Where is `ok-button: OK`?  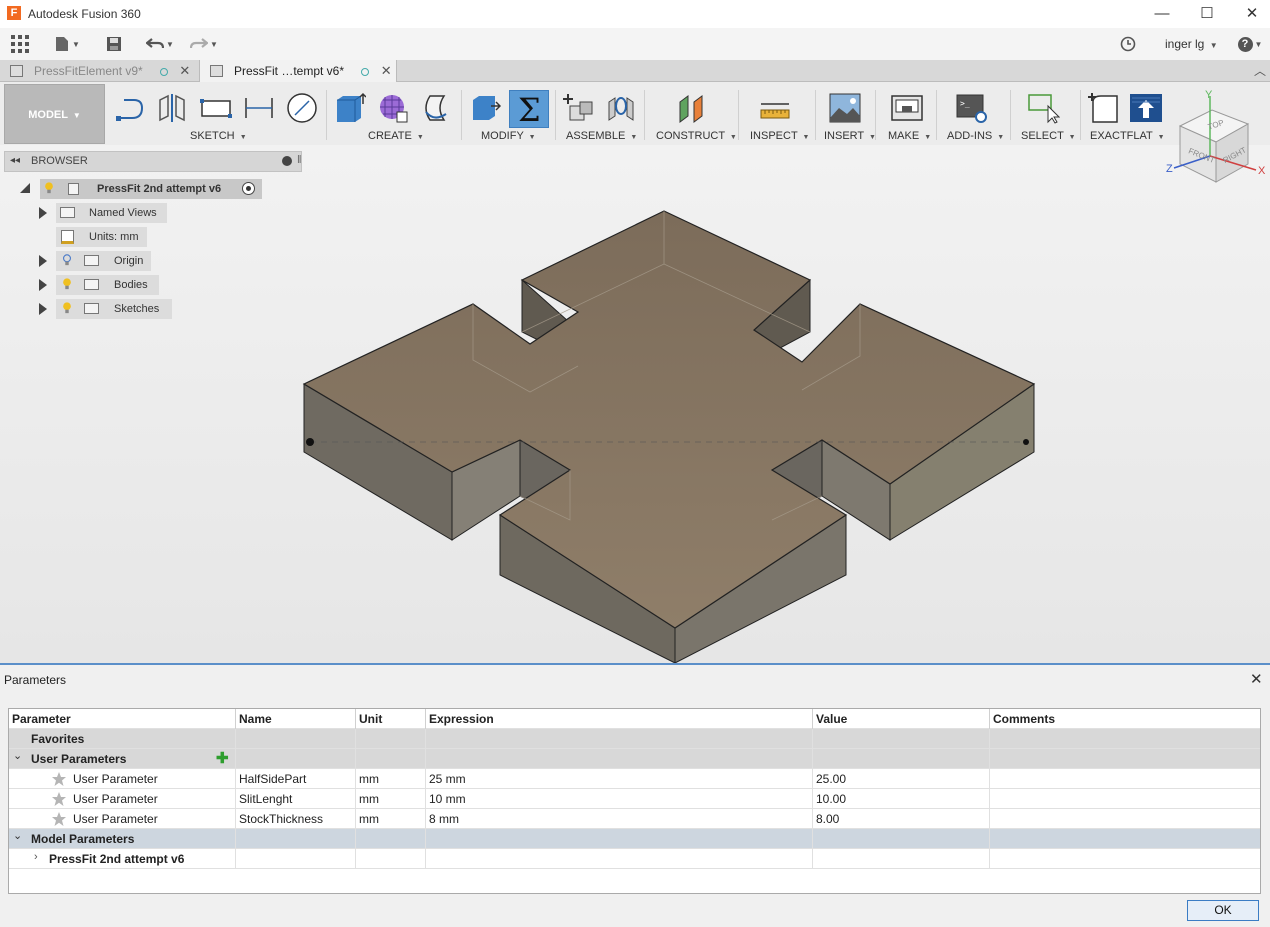 ok-button: OK is located at coordinates (1223, 910).